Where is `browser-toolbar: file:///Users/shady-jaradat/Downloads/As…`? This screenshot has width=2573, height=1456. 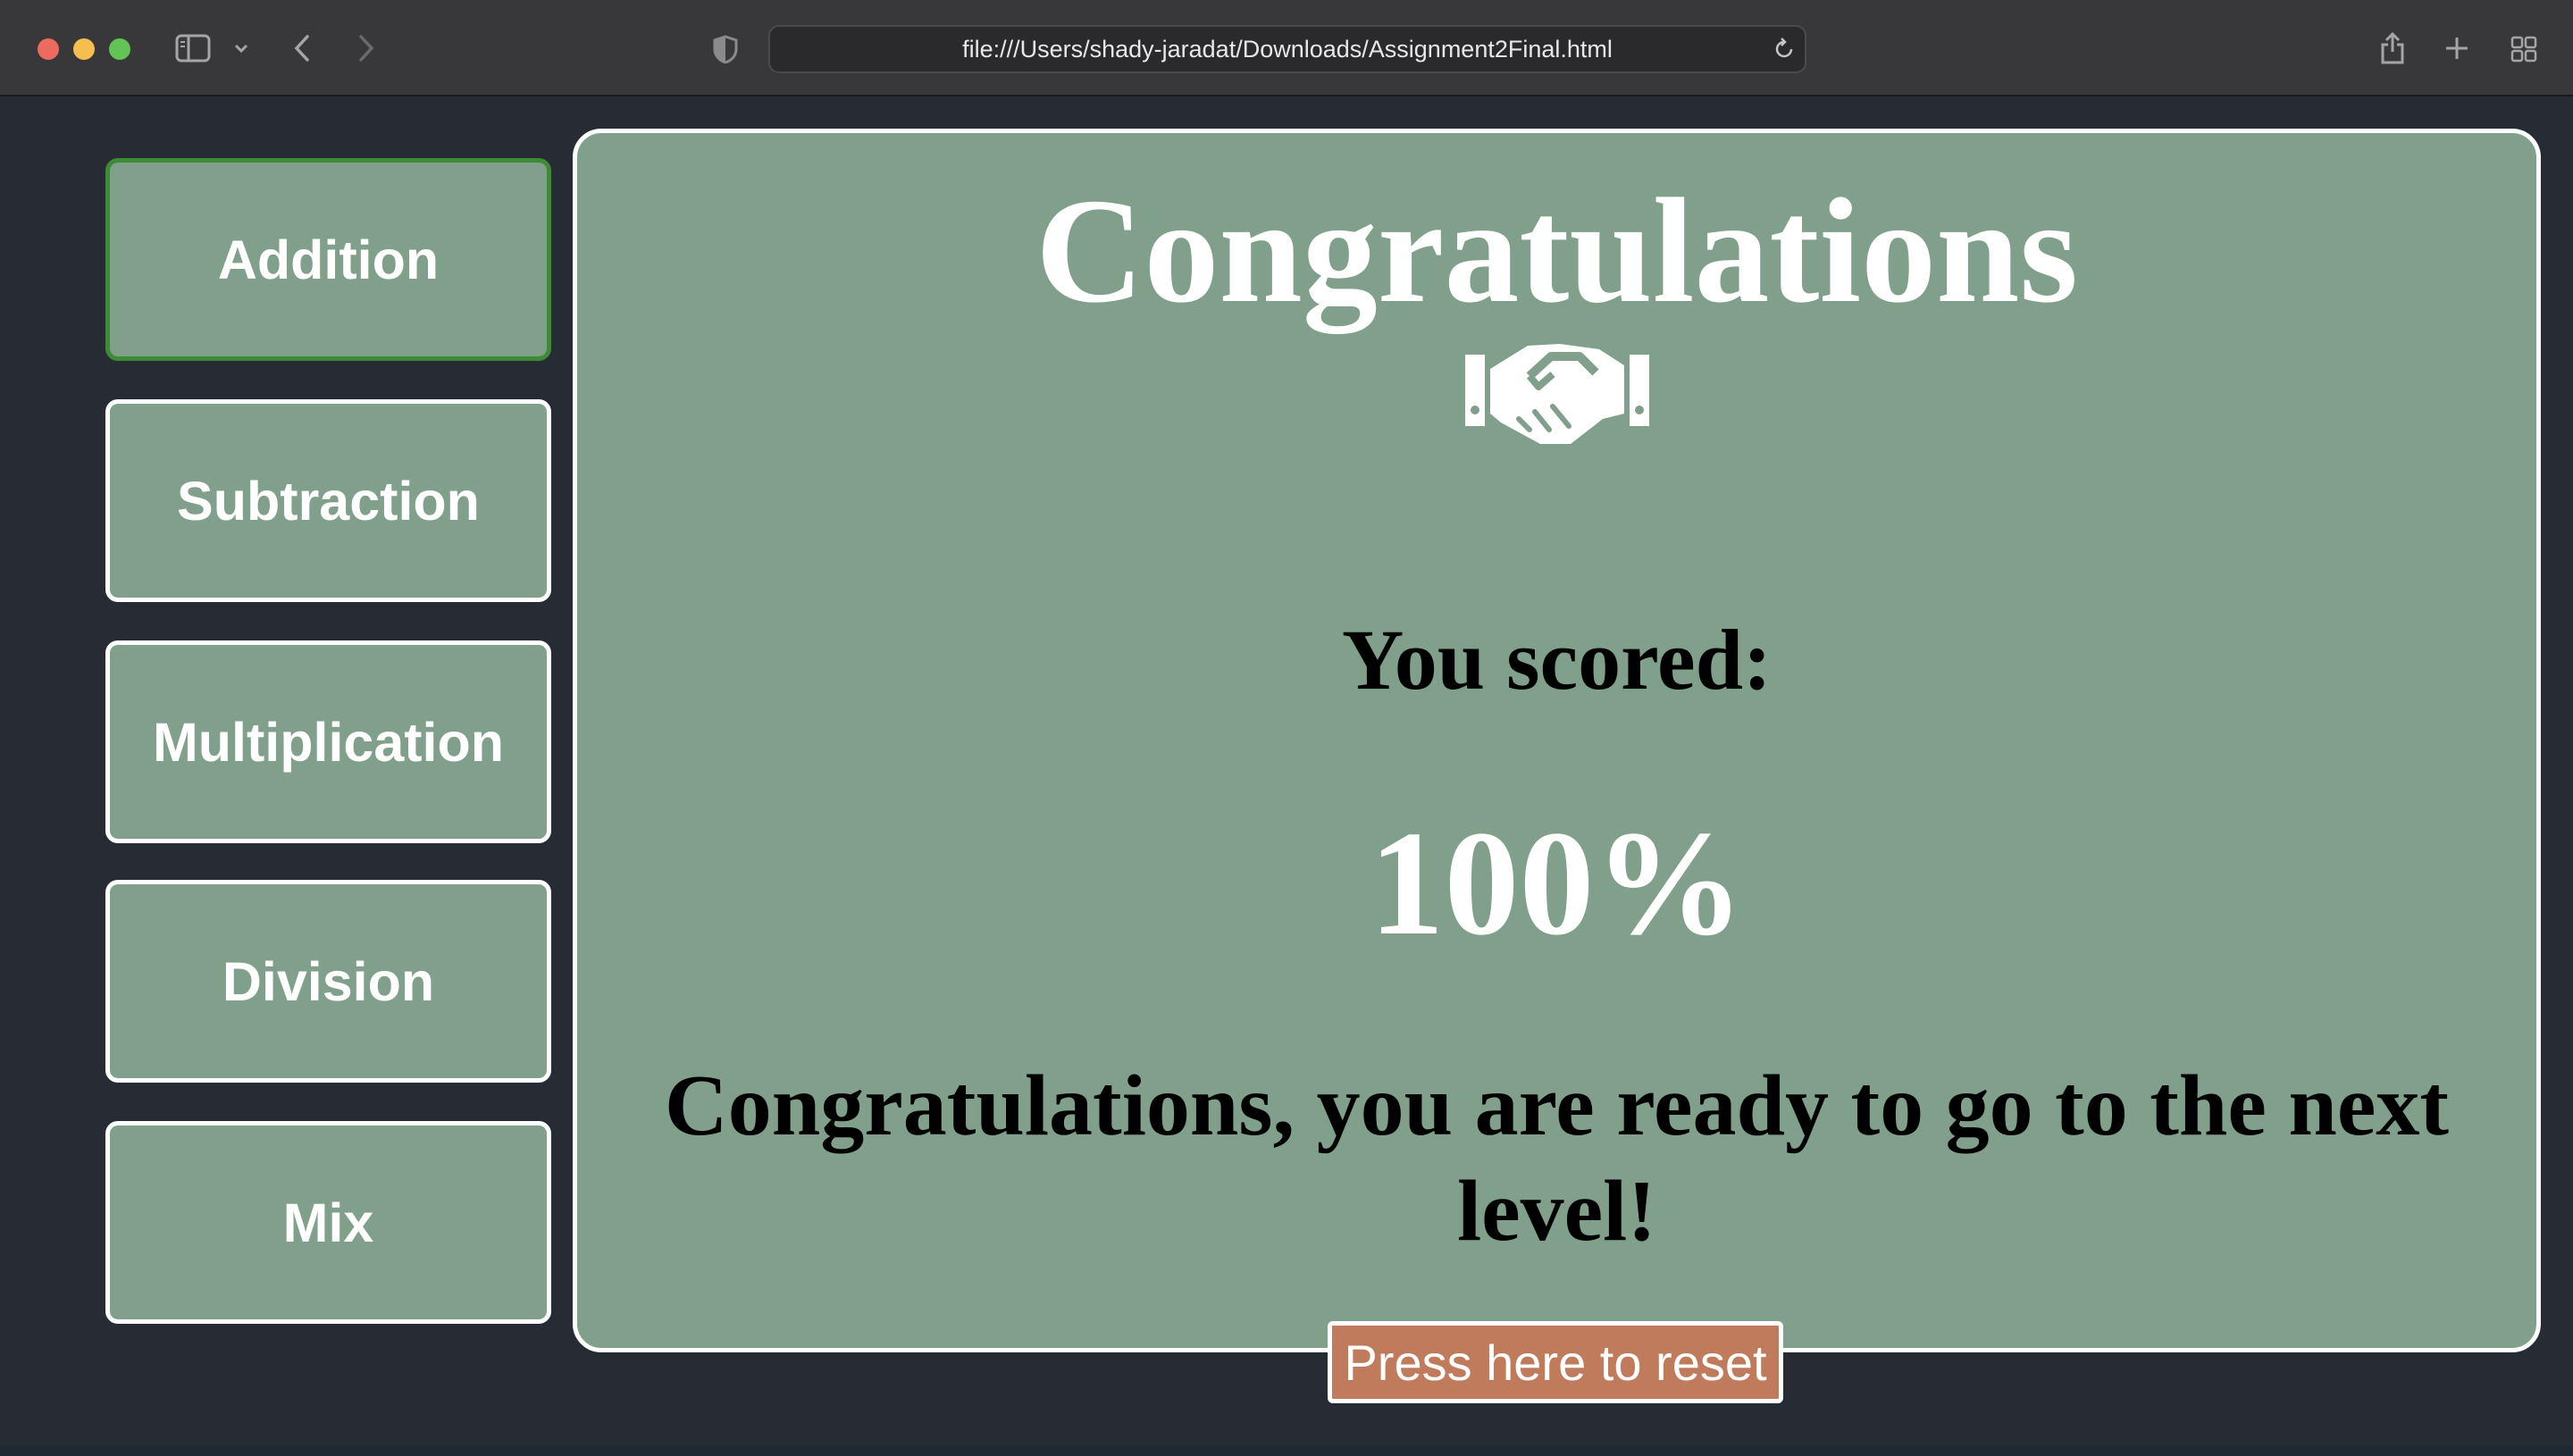
browser-toolbar: file:///Users/shady-jaradat/Downloads/As… is located at coordinates (1286, 48).